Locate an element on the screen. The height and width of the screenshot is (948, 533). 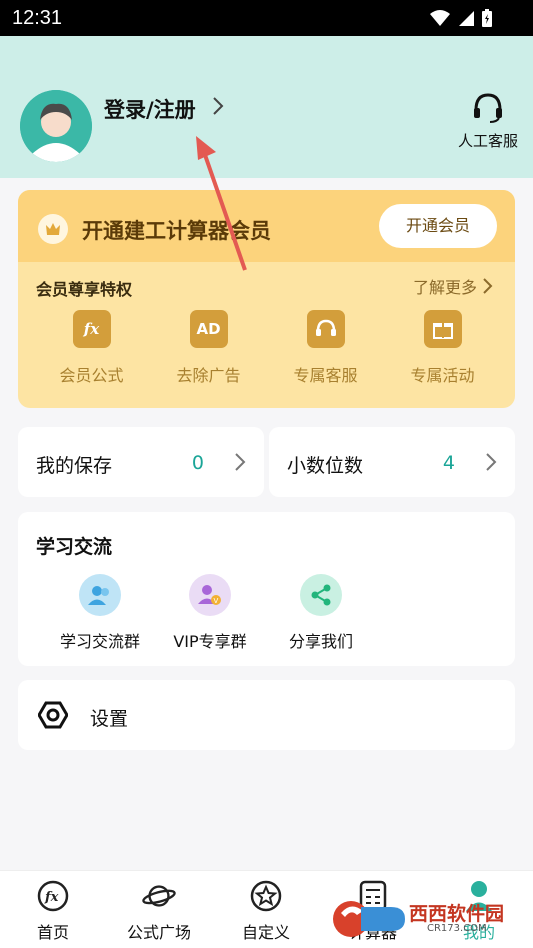
nav-custom: 自定义 is located at coordinates (266, 911).